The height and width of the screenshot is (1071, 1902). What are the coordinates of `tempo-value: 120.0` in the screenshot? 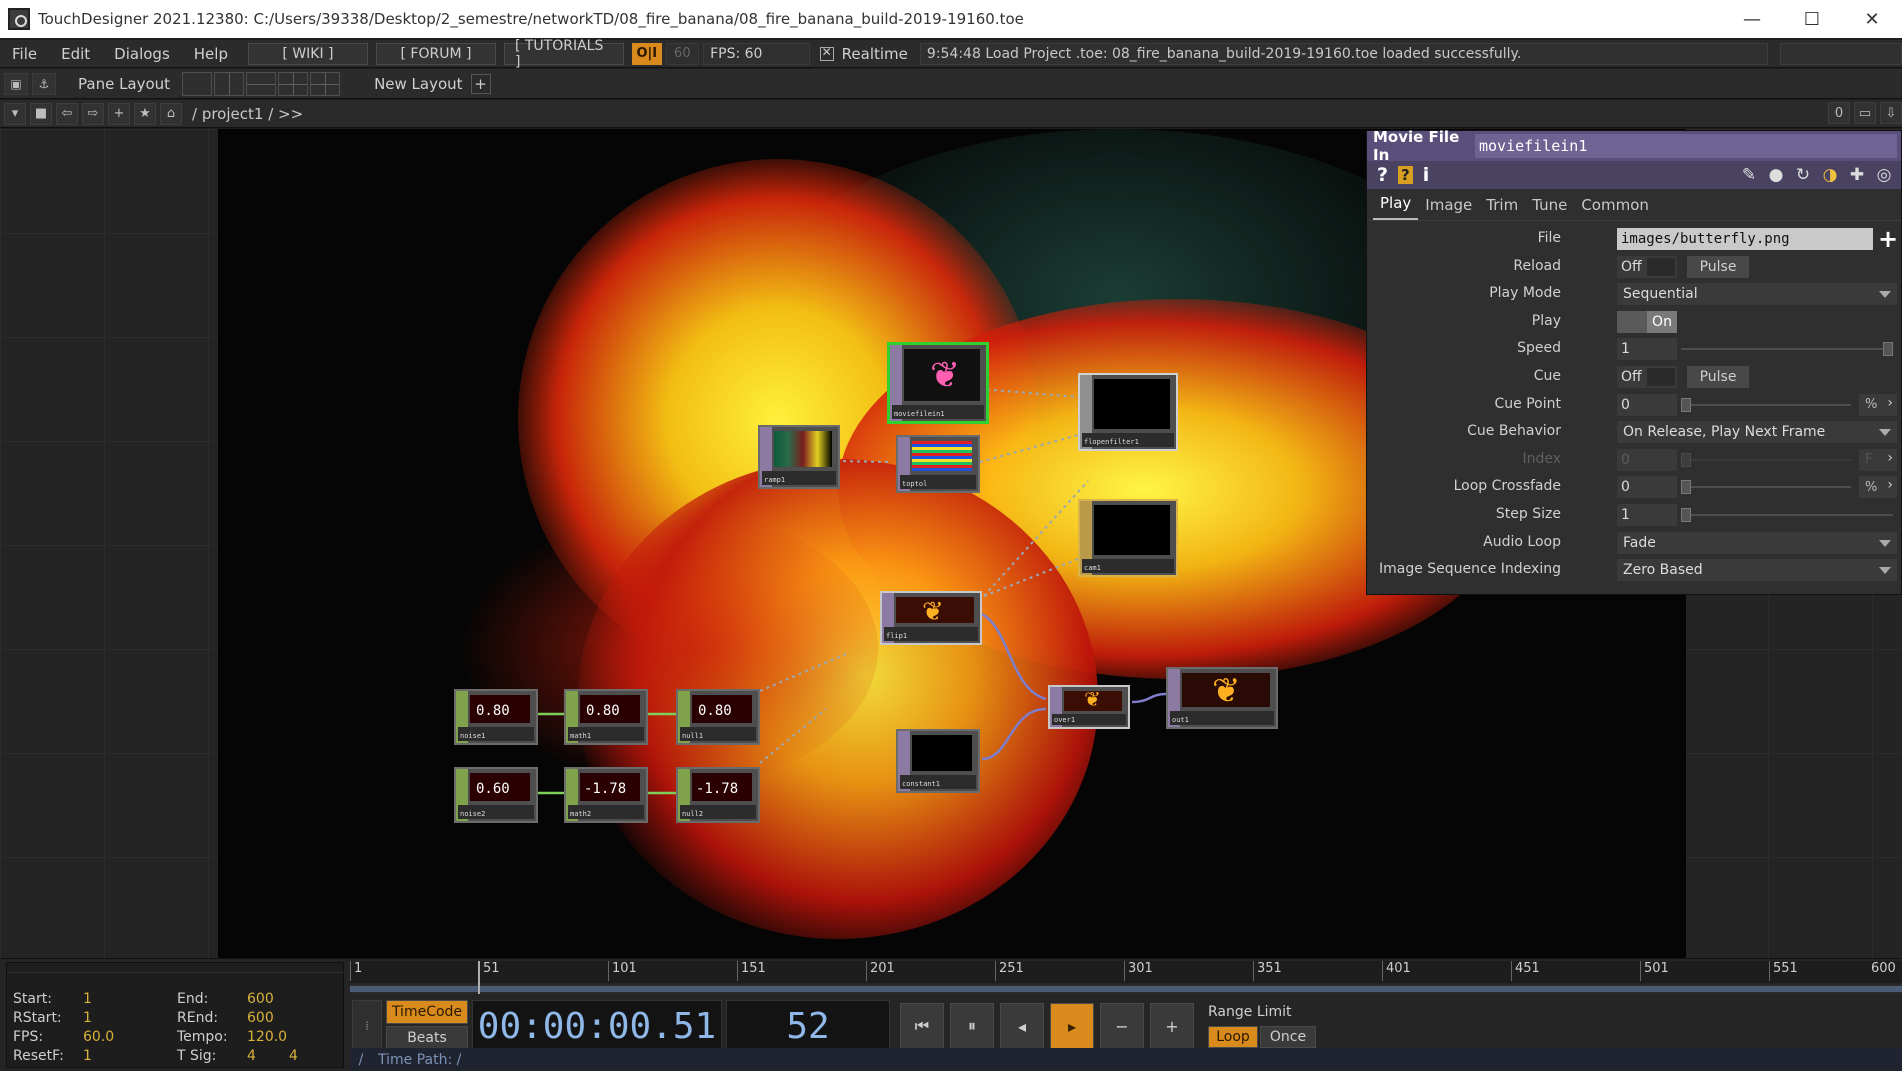 It's located at (267, 1037).